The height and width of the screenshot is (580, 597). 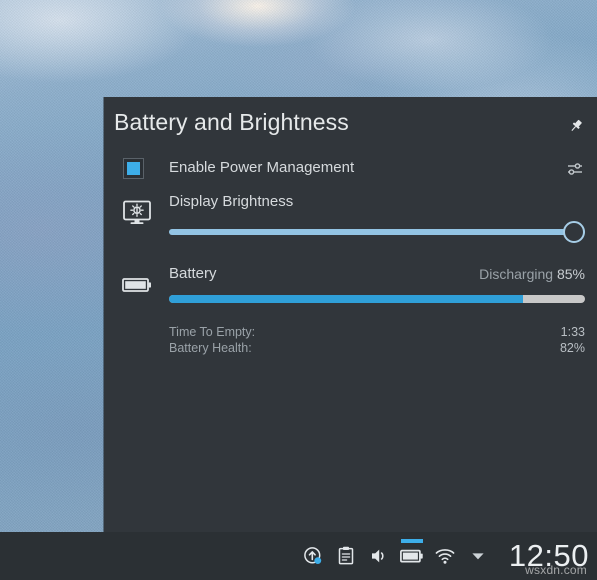 What do you see at coordinates (231, 122) in the screenshot?
I see `page-title: Battery and Brightness` at bounding box center [231, 122].